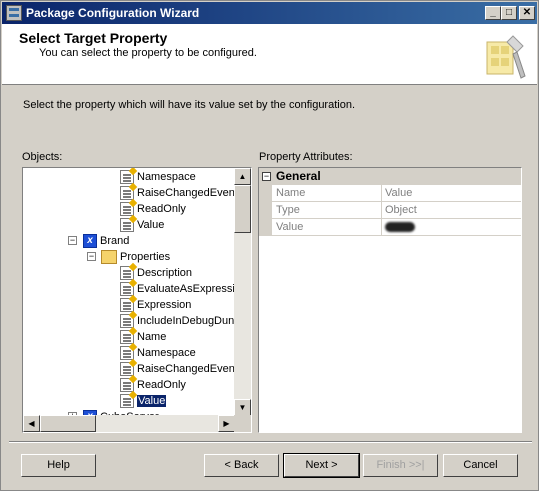 The height and width of the screenshot is (491, 539). What do you see at coordinates (390, 176) in the screenshot?
I see `category-general: − General` at bounding box center [390, 176].